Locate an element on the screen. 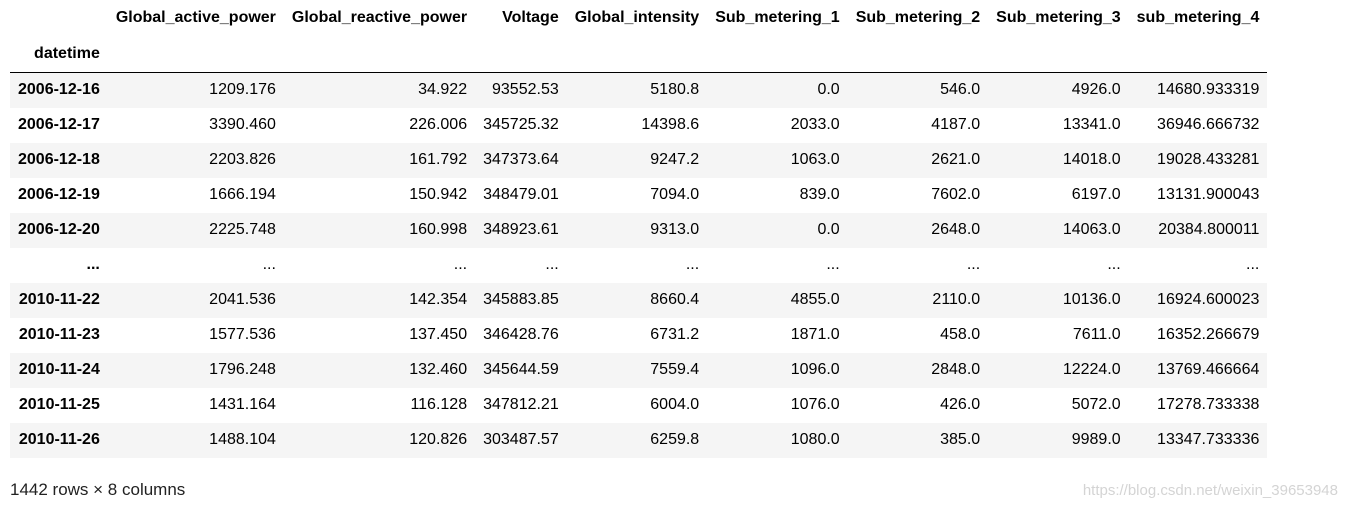 This screenshot has height=509, width=1348. column-header: Global_reactive_power is located at coordinates (379, 17).